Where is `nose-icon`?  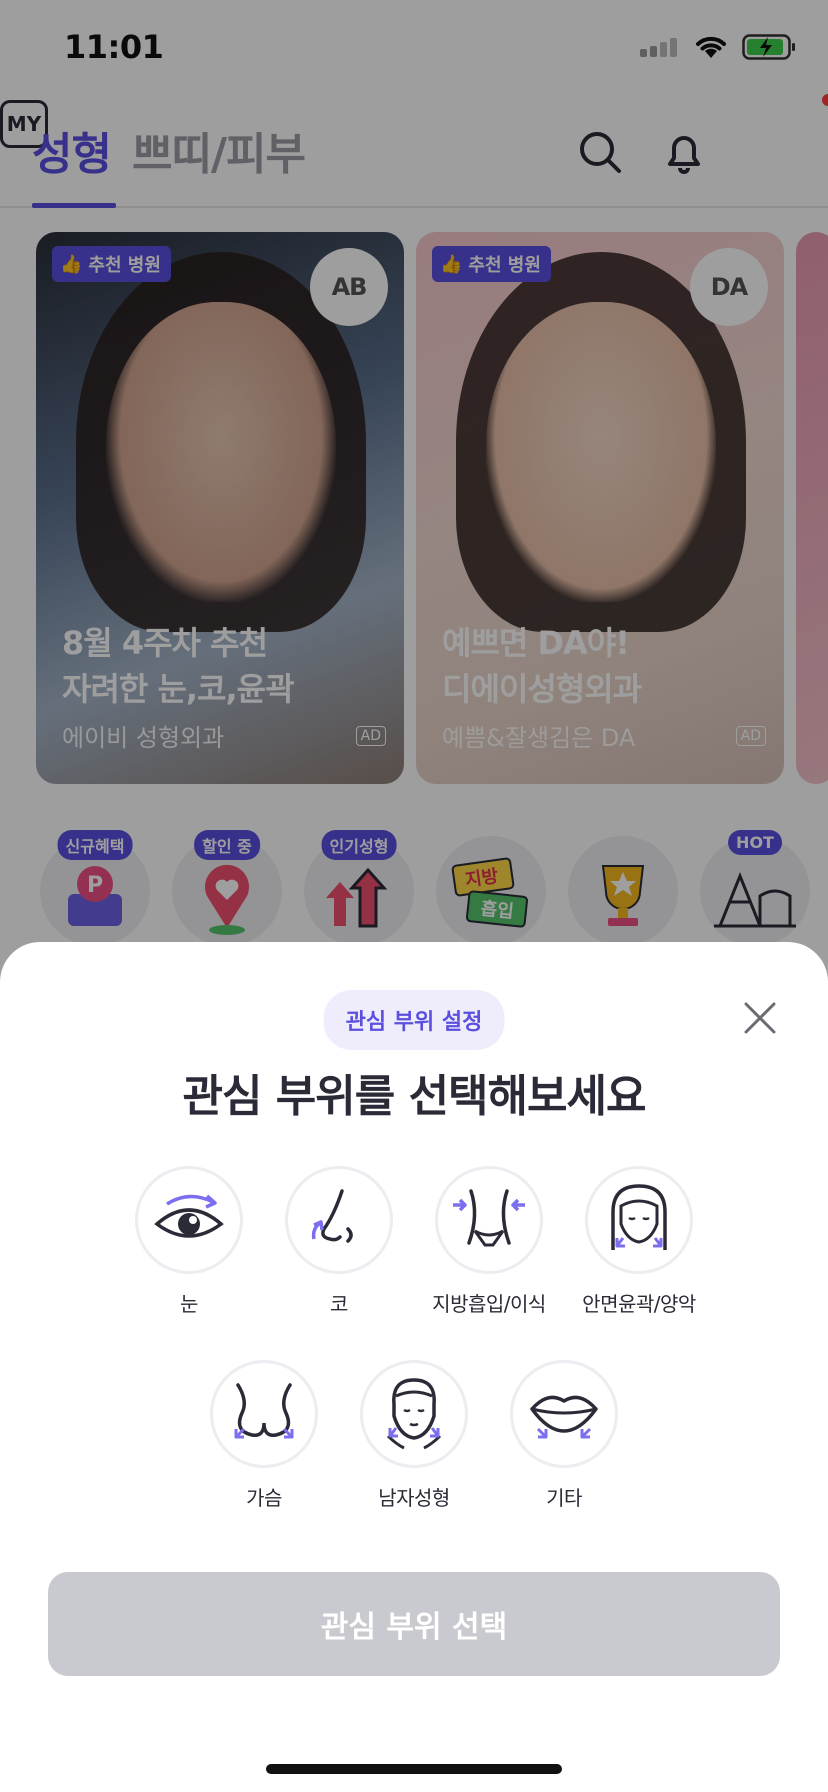
nose-icon is located at coordinates (332, 1216).